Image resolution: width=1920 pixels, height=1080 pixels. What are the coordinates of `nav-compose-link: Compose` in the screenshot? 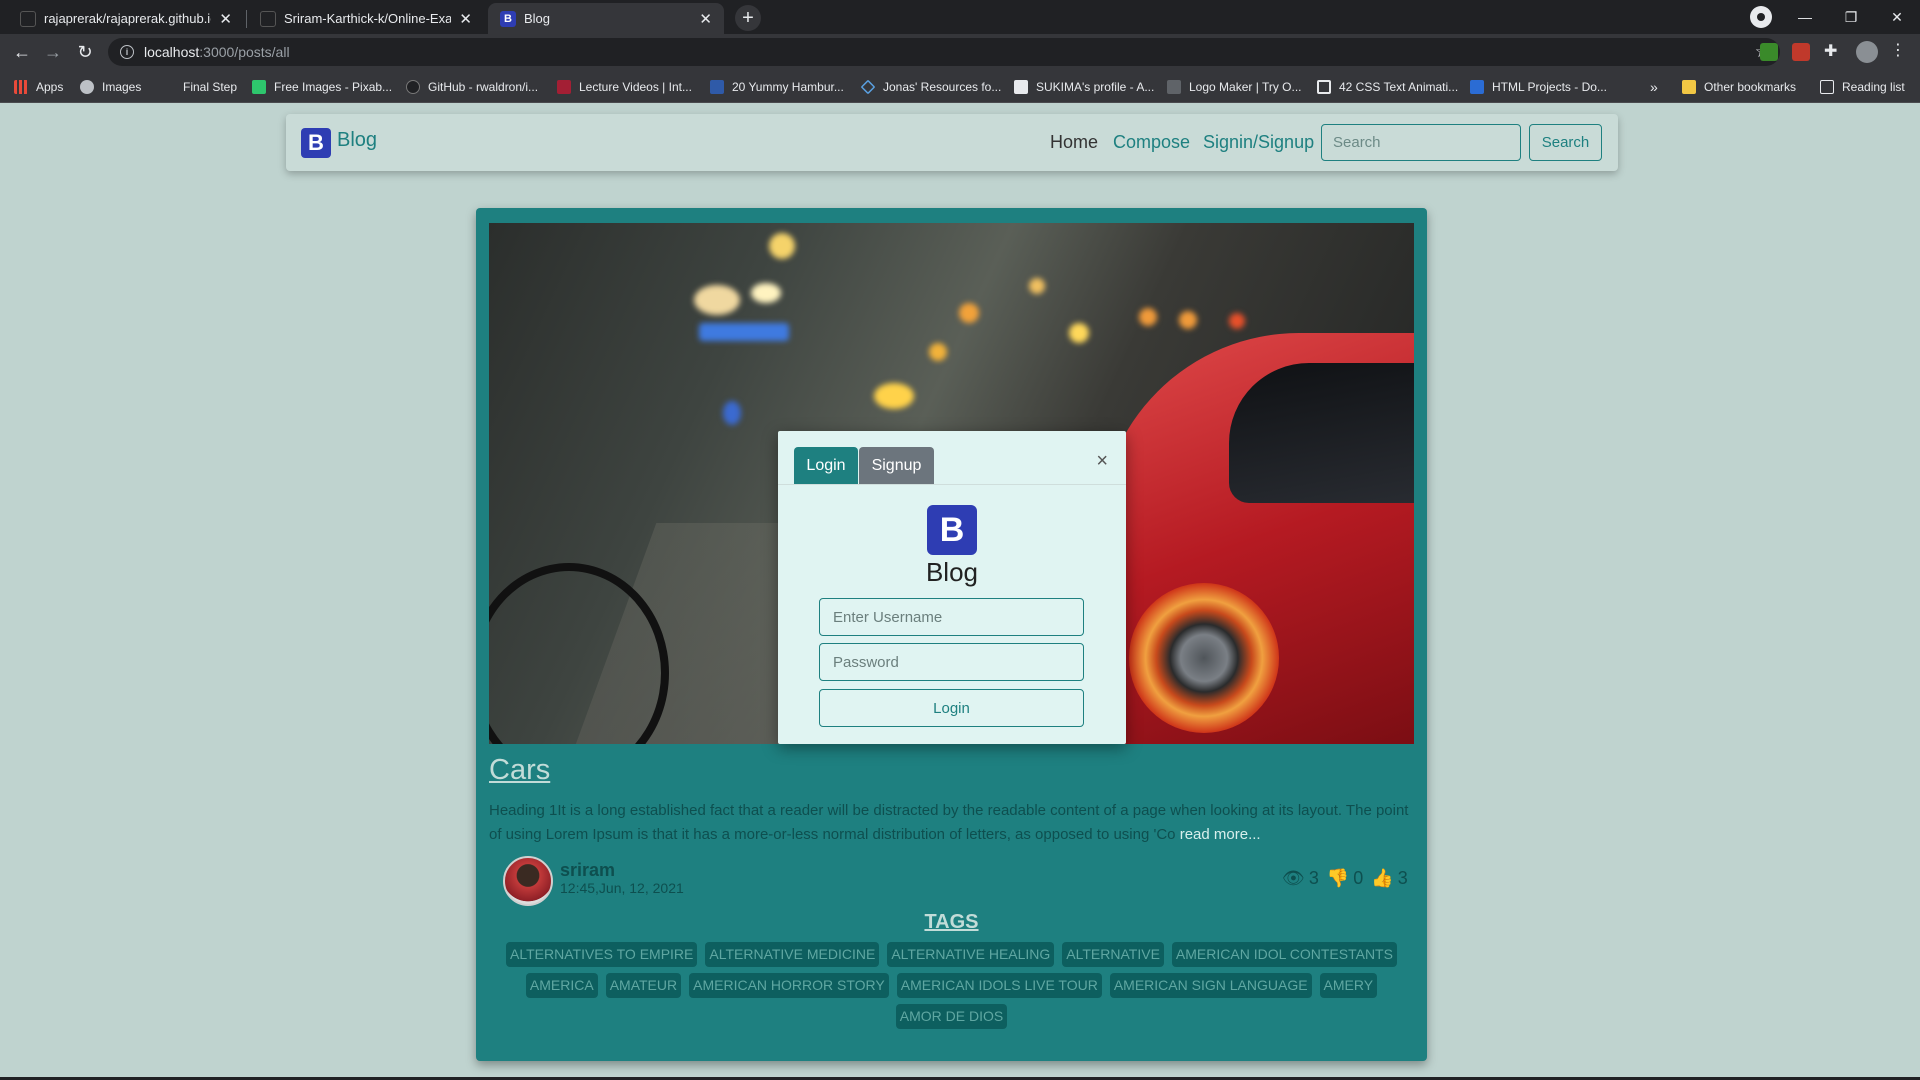 It's located at (1151, 142).